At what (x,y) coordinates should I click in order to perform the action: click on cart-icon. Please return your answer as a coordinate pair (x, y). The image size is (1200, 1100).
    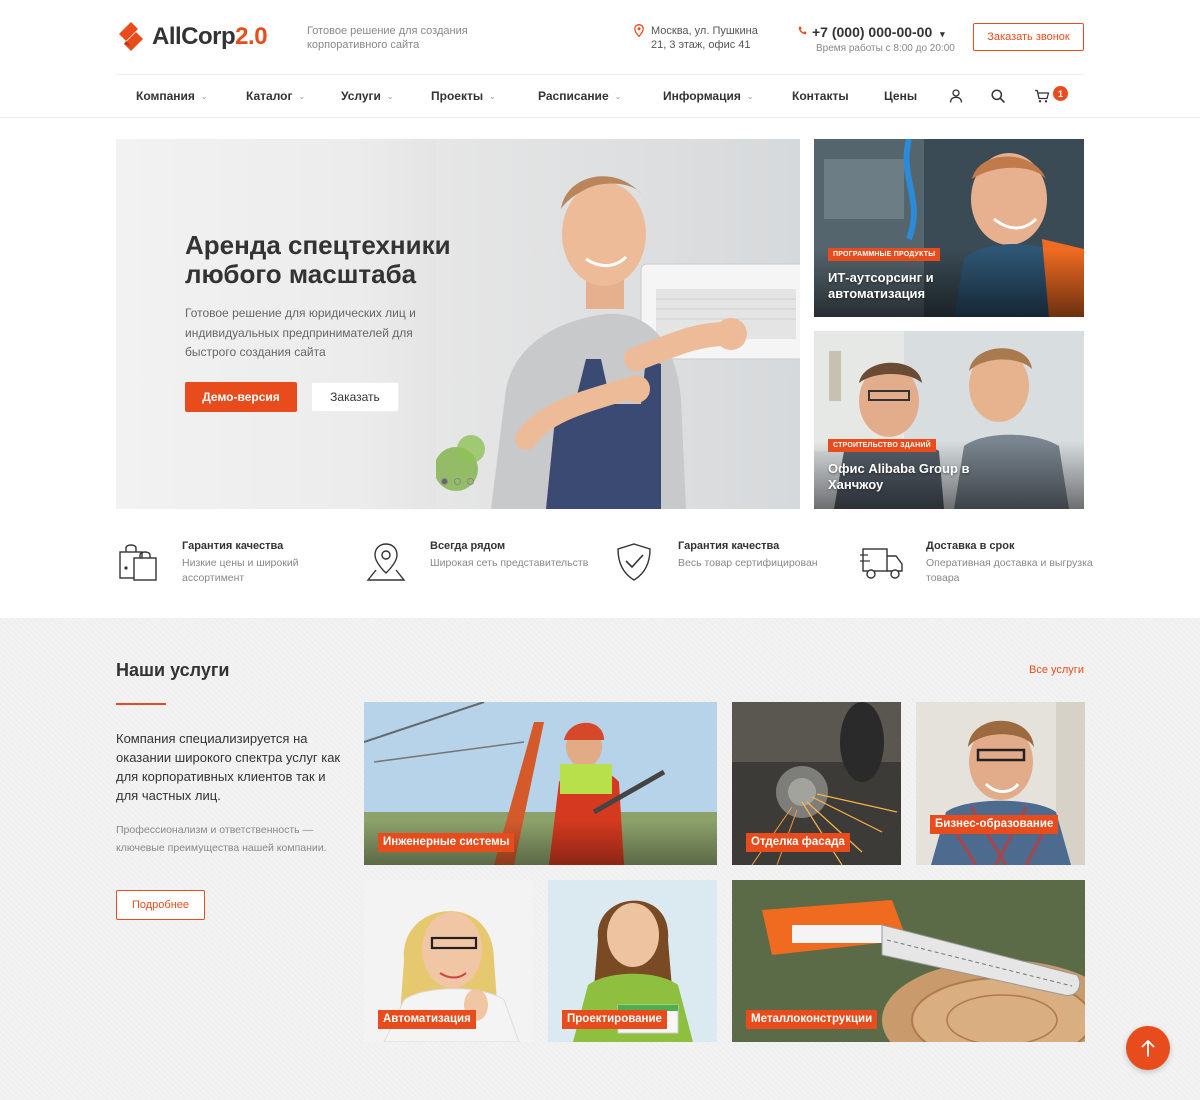
    Looking at the image, I should click on (1042, 96).